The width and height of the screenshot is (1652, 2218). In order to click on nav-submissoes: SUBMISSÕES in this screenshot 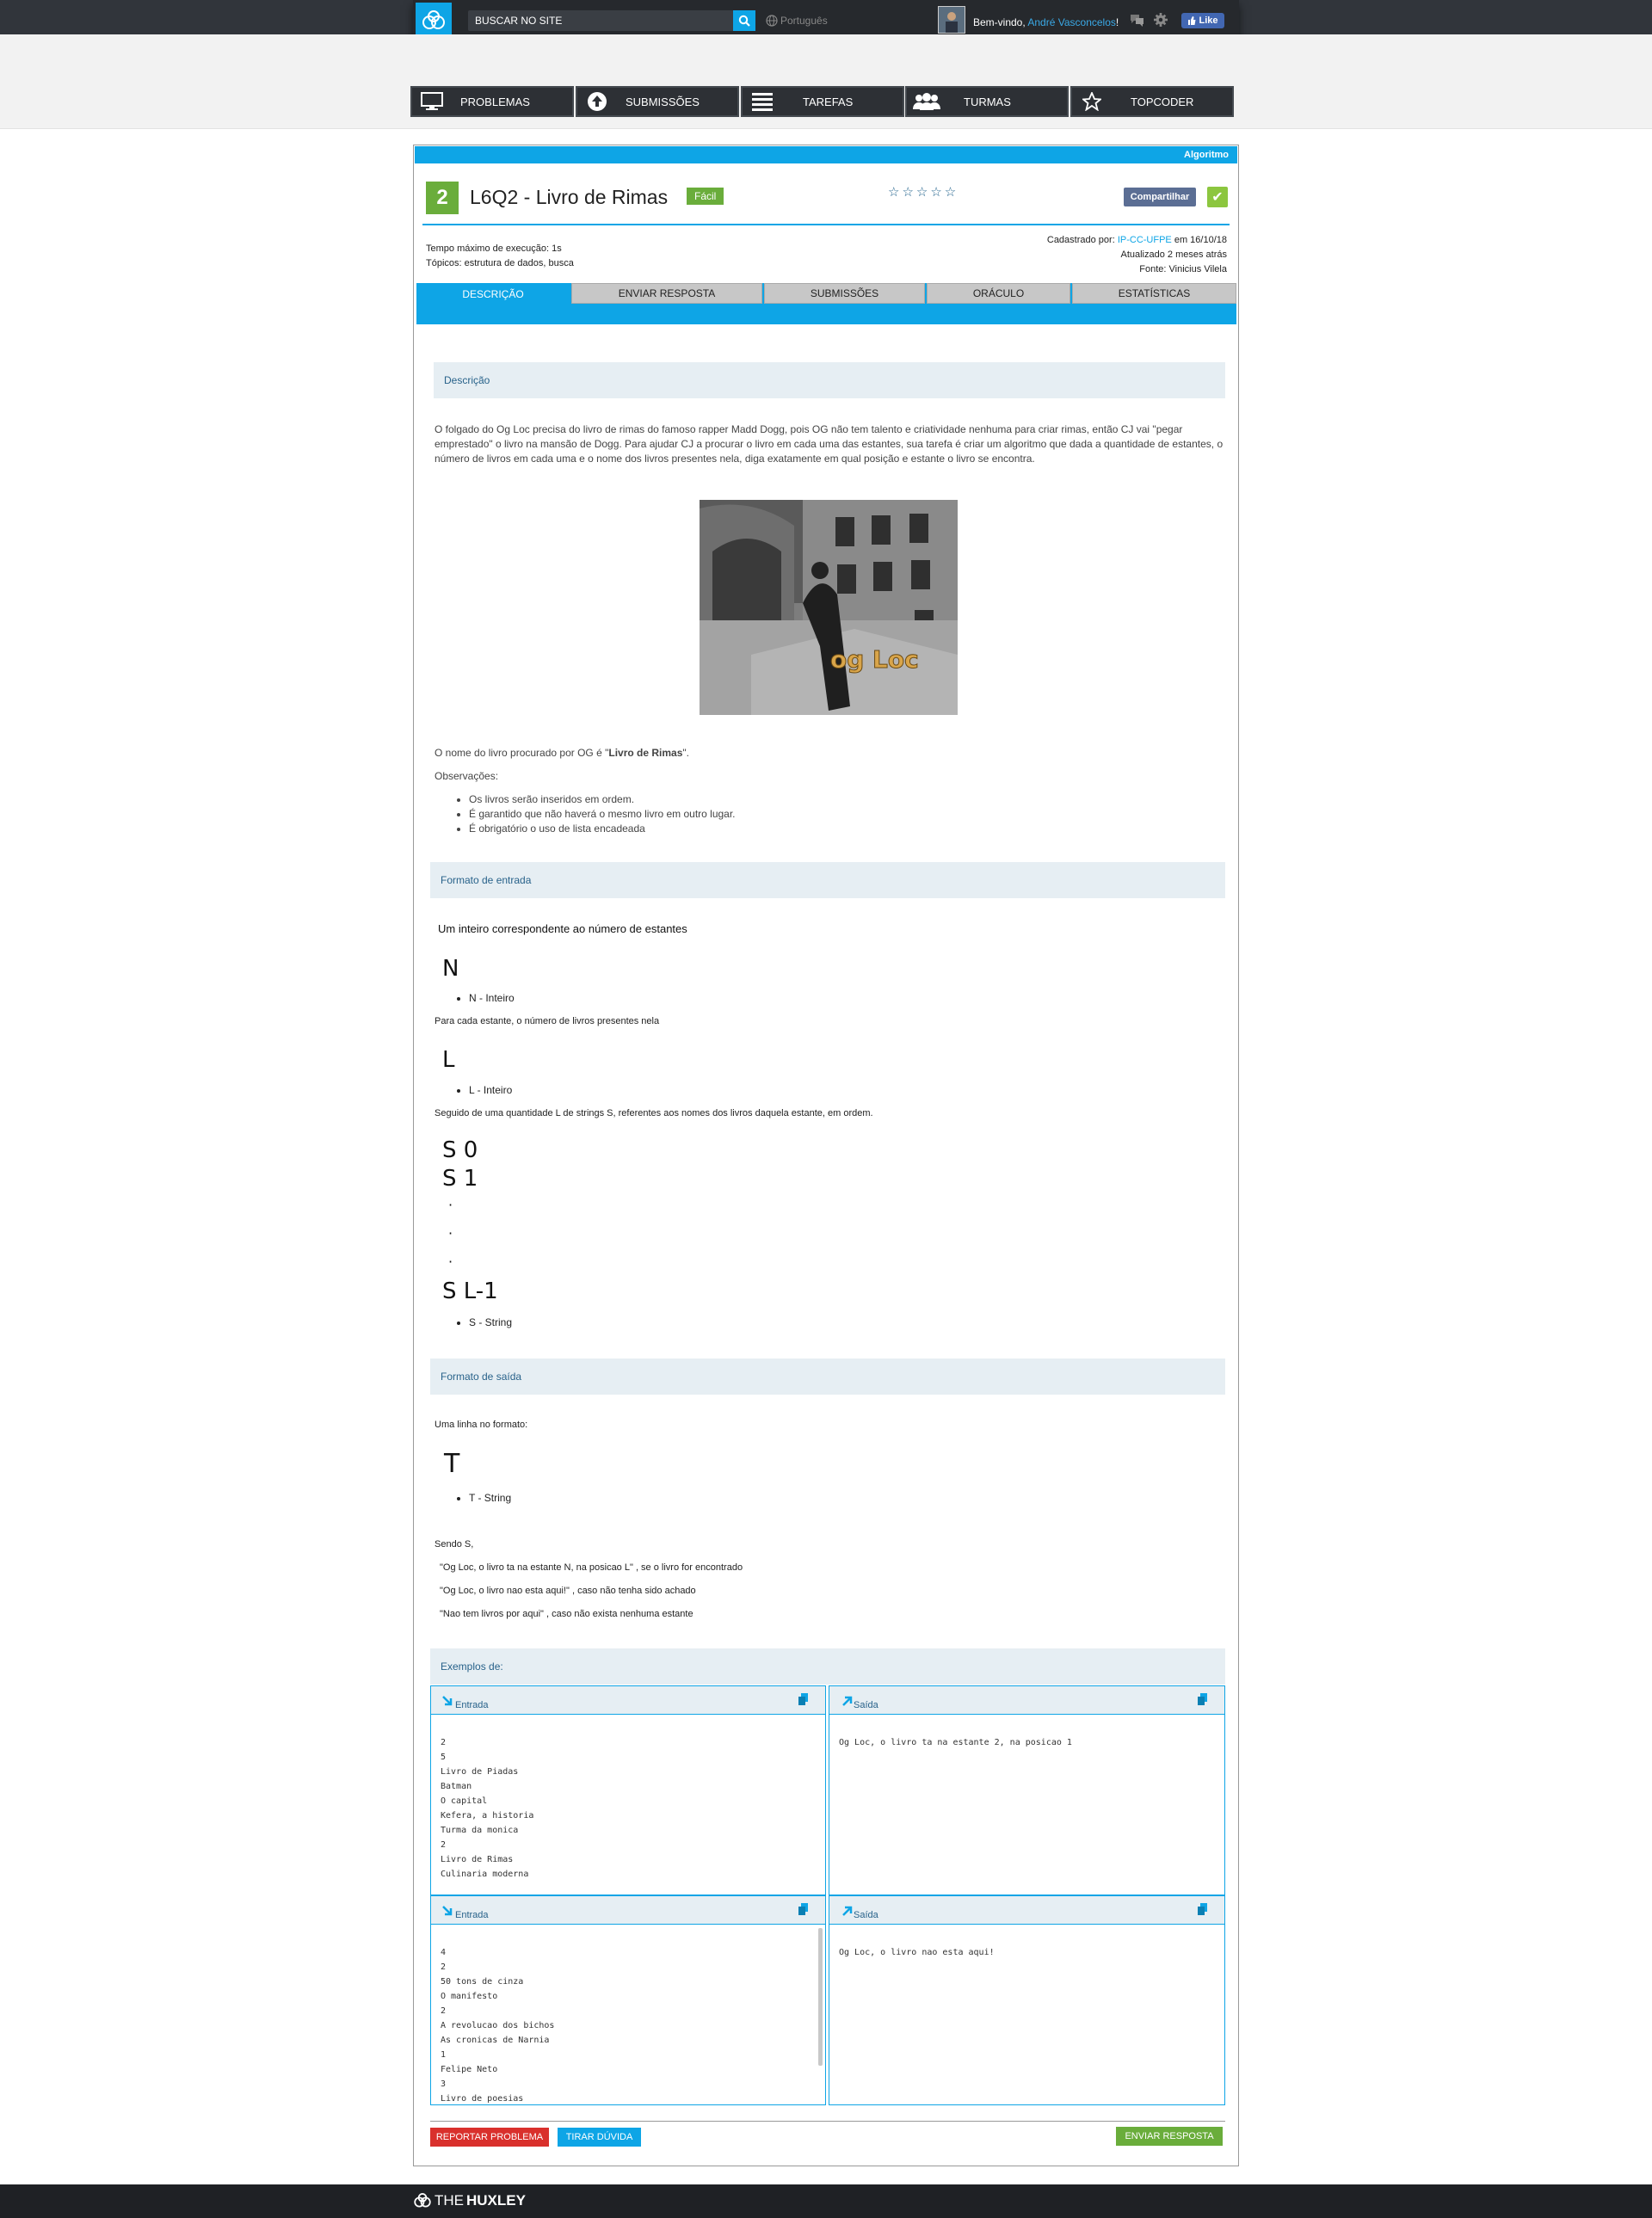, I will do `click(657, 101)`.